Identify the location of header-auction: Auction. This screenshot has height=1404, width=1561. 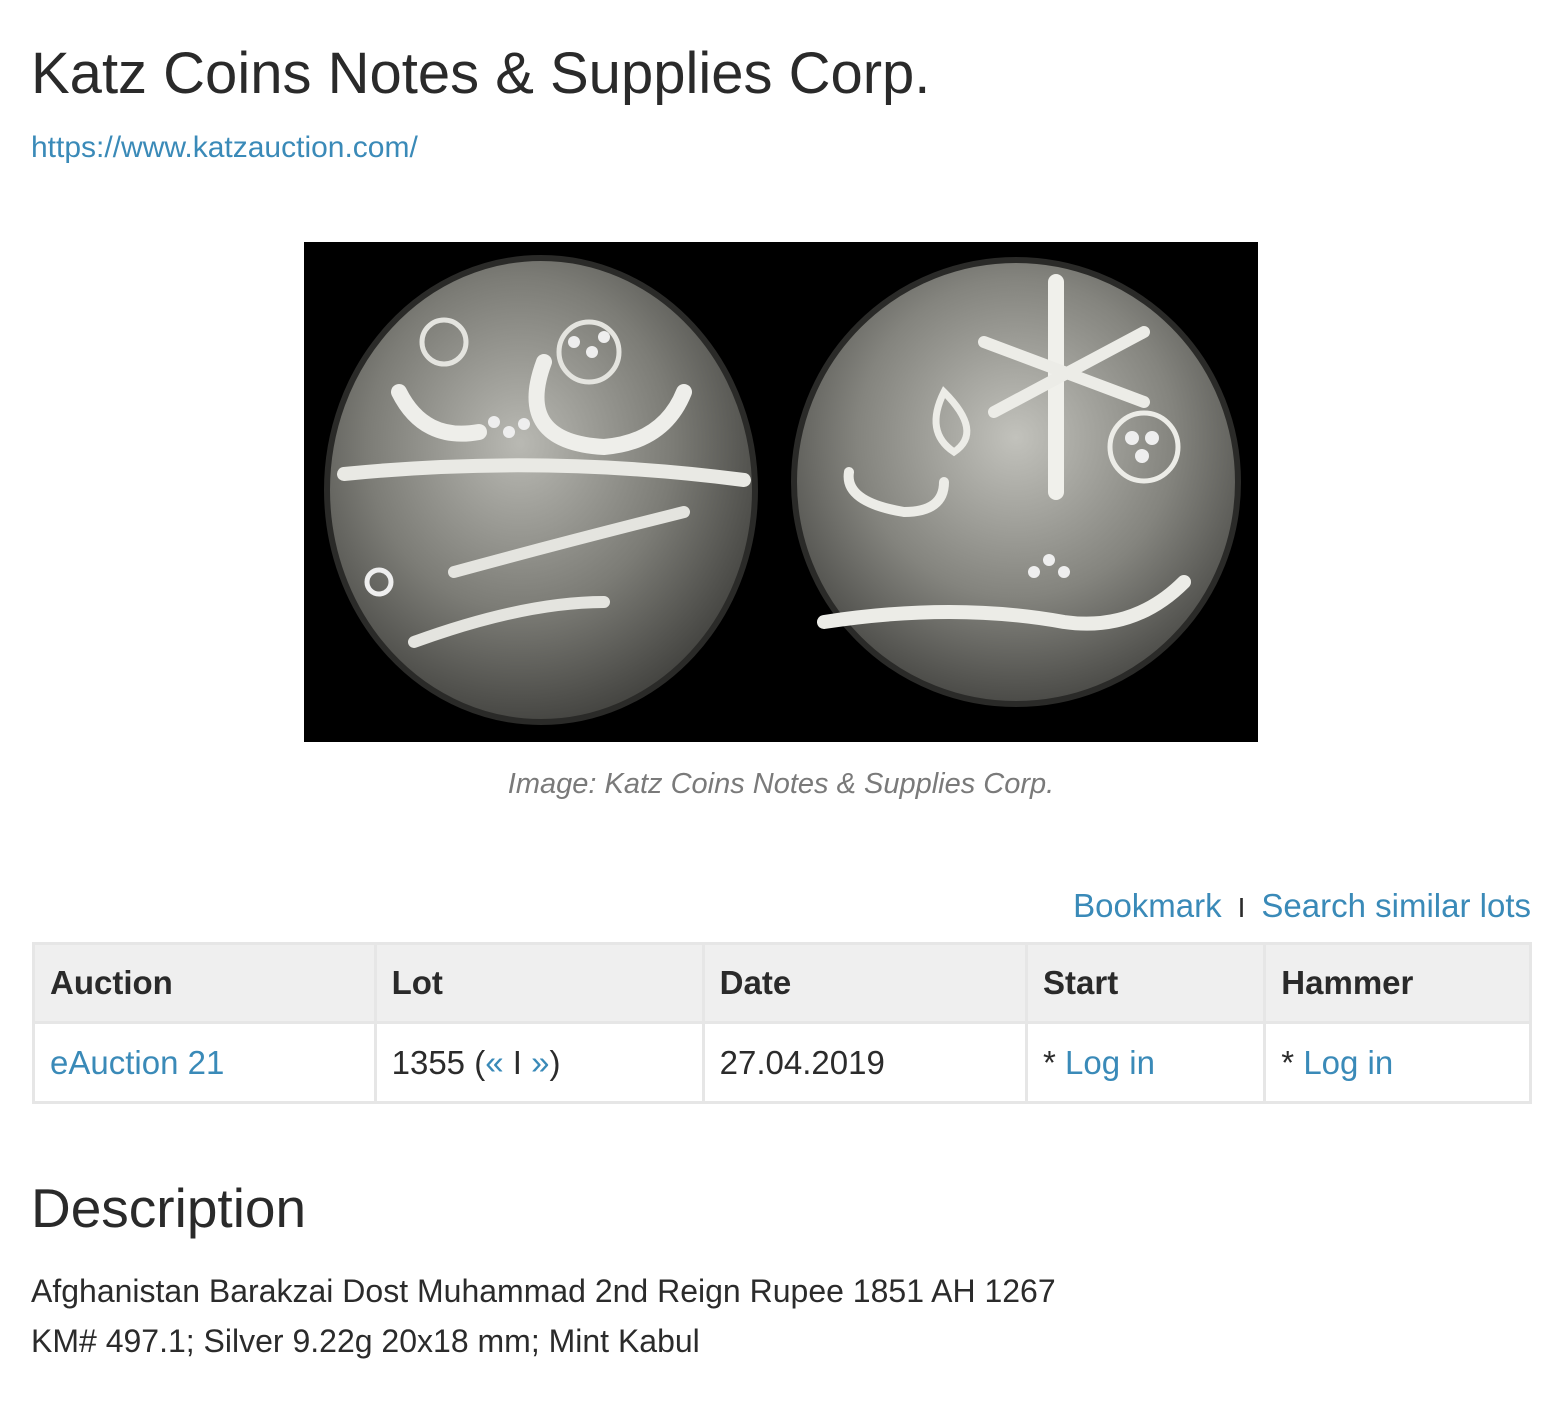
(204, 983).